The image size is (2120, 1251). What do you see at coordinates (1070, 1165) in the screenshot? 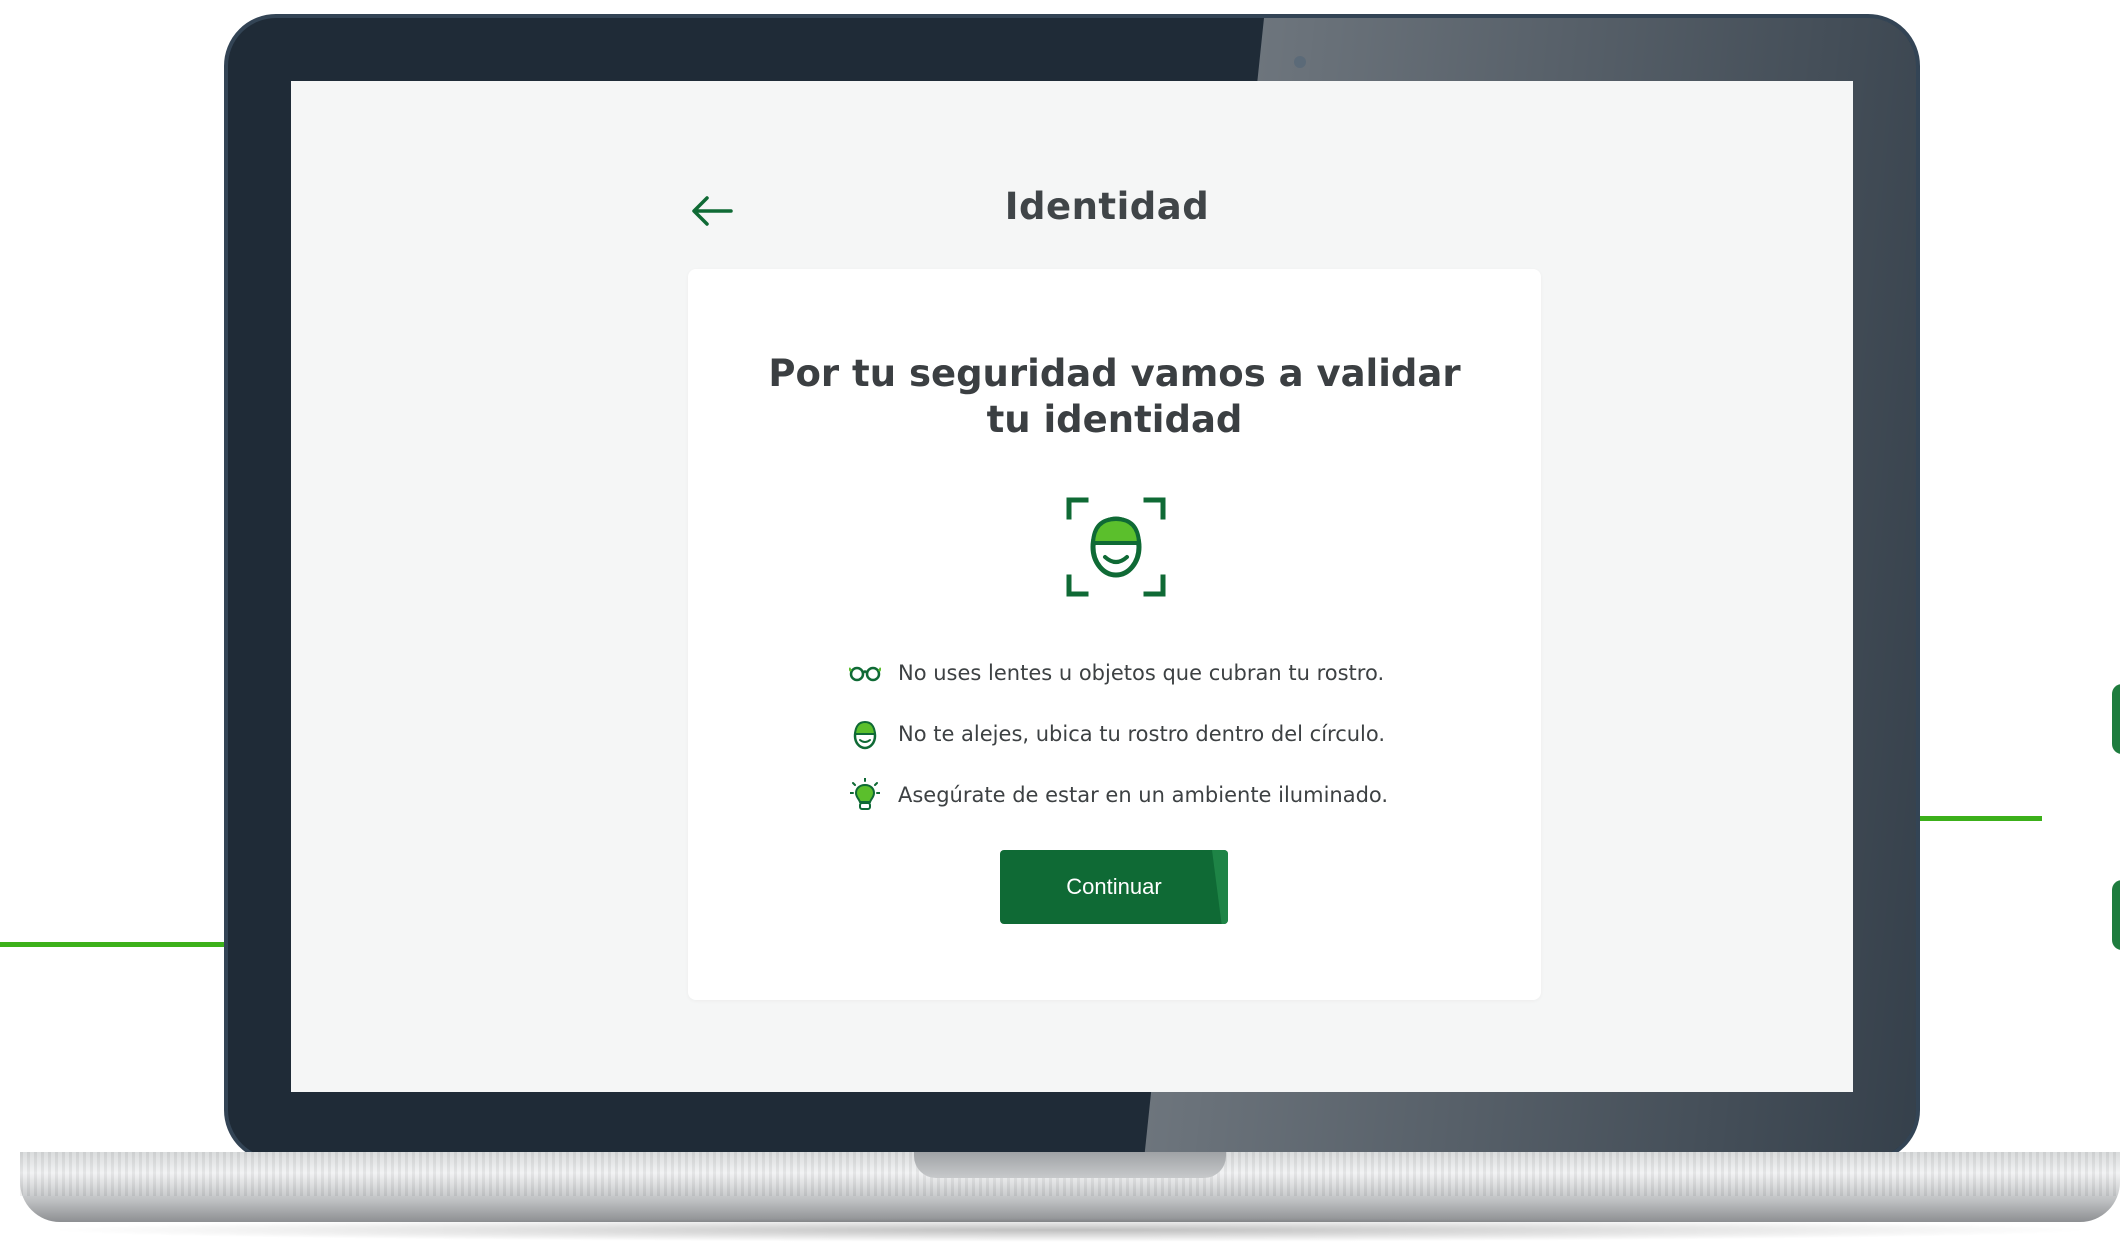
I see `laptop-base-notch` at bounding box center [1070, 1165].